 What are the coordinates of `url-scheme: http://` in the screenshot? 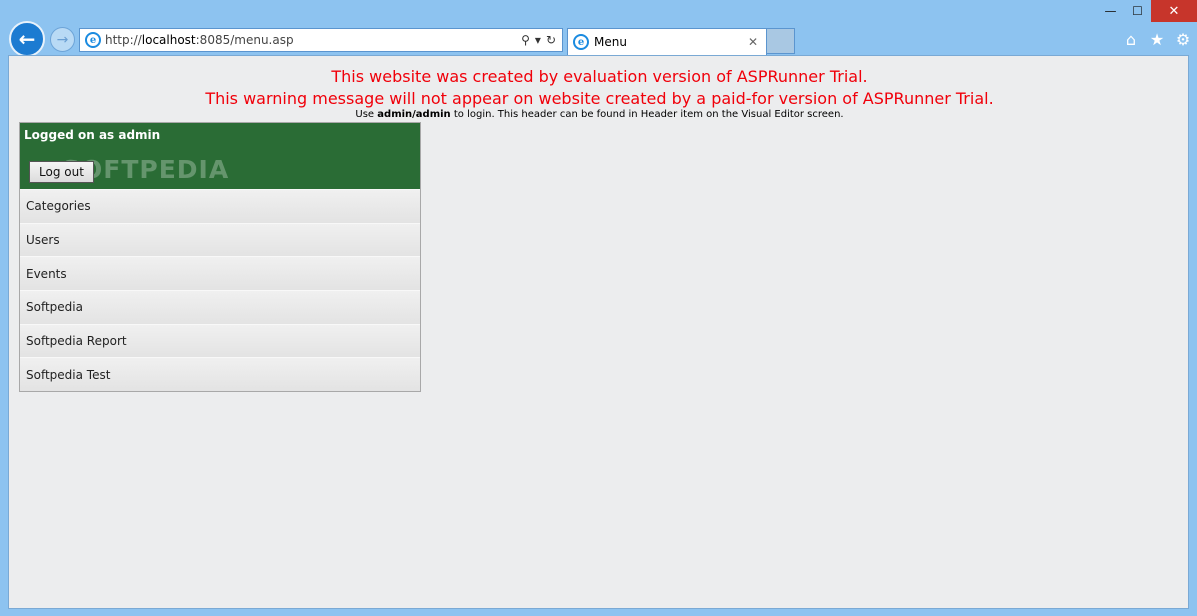 It's located at (123, 40).